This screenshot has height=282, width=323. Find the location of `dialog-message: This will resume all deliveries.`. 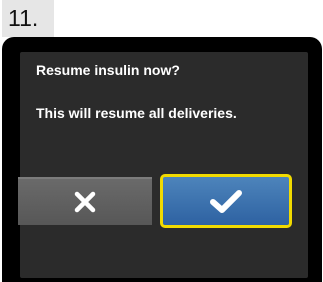

dialog-message: This will resume all deliveries. is located at coordinates (136, 113).